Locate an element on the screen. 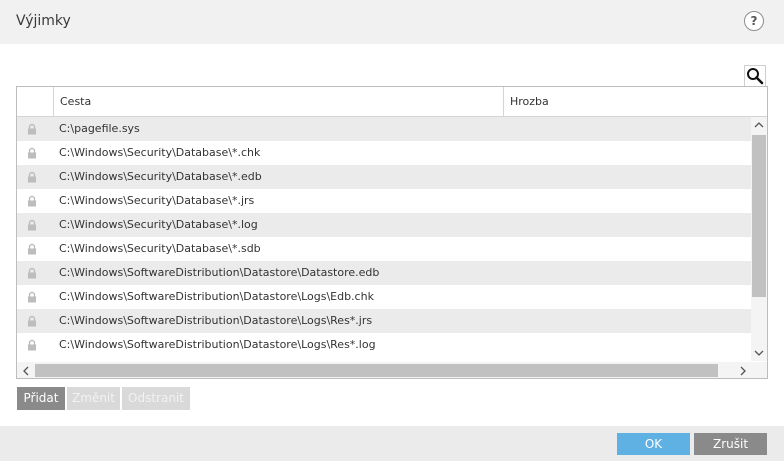 Image resolution: width=784 pixels, height=461 pixels. table-row: C:\Windows\Security\Database\*.log is located at coordinates (384, 225).